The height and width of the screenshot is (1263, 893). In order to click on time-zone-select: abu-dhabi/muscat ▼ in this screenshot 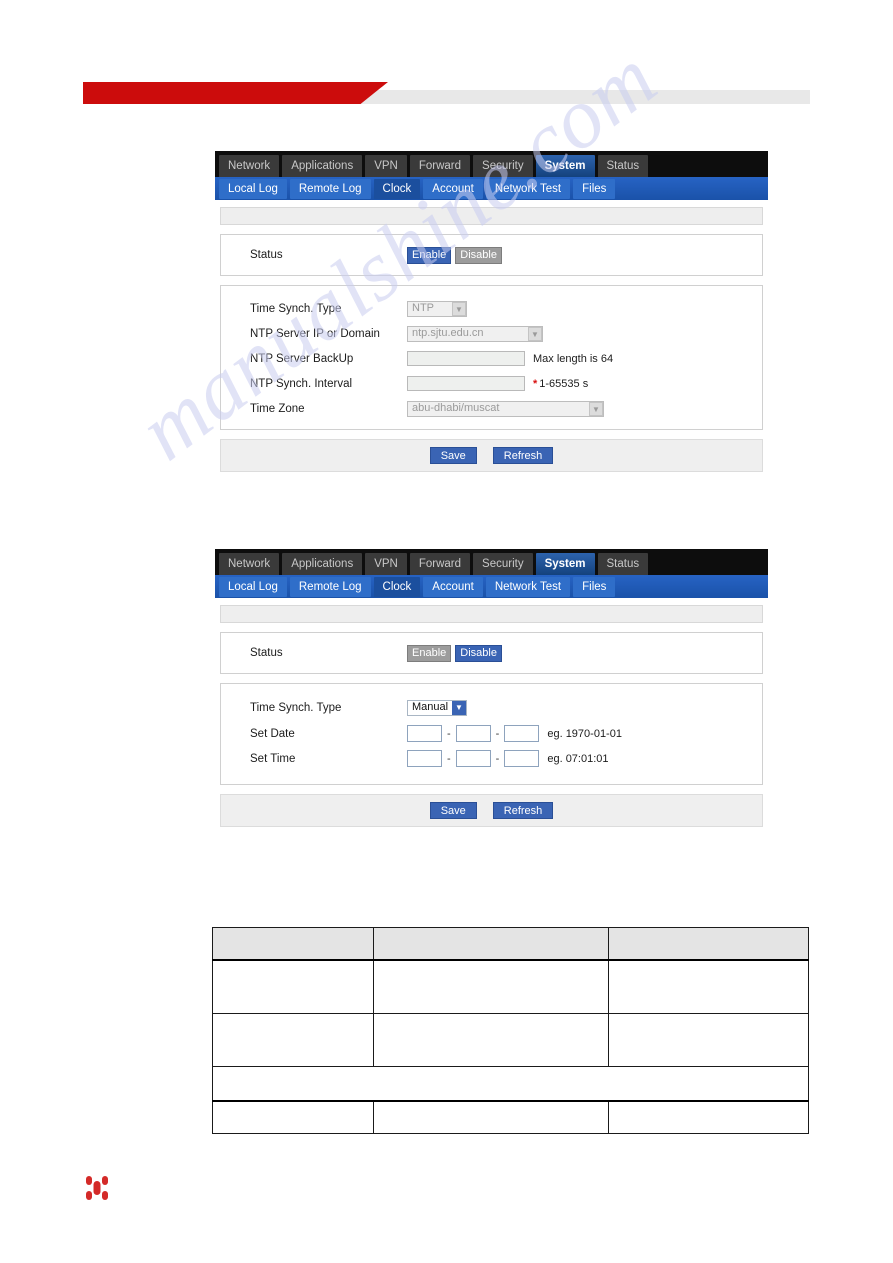, I will do `click(505, 408)`.